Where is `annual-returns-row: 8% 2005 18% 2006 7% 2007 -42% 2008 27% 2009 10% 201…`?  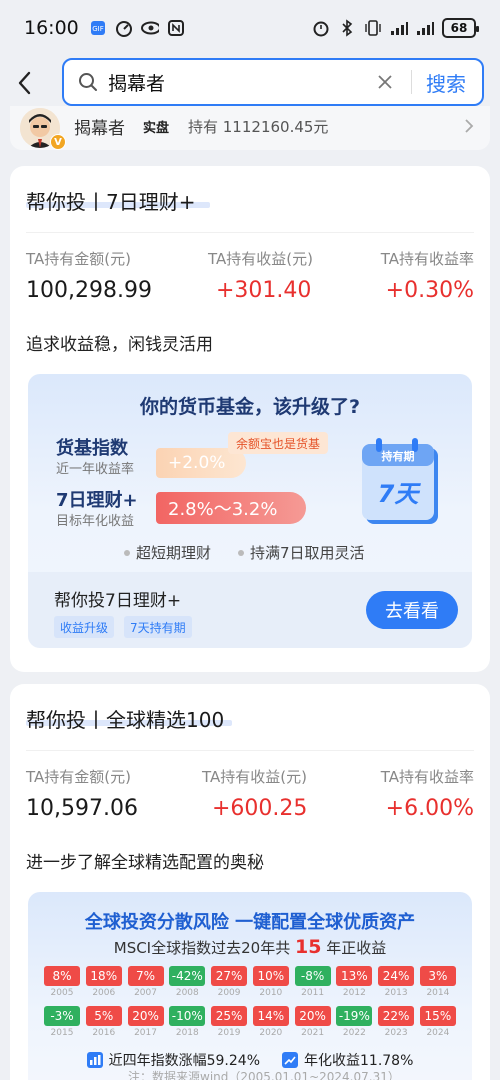 annual-returns-row: 8% 2005 18% 2006 7% 2007 -42% 2008 27% 2009 10% 201… is located at coordinates (250, 982).